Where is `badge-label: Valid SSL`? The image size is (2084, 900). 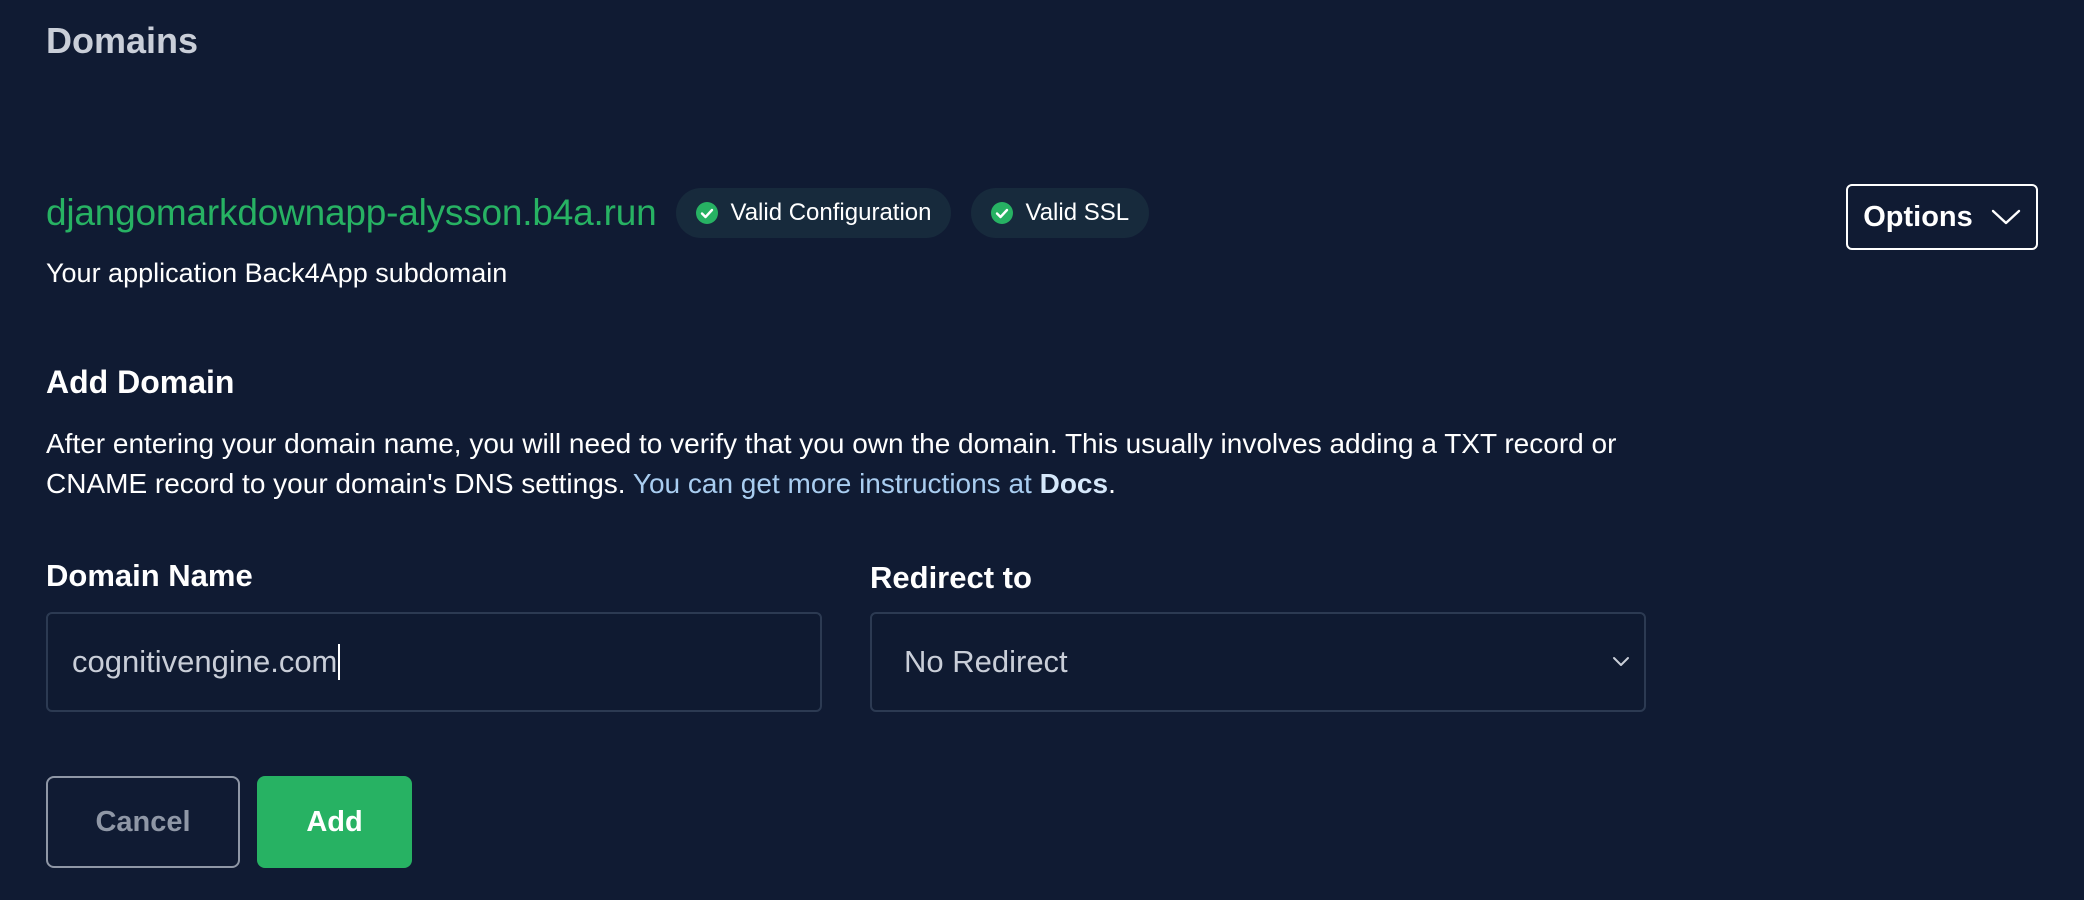
badge-label: Valid SSL is located at coordinates (1077, 212).